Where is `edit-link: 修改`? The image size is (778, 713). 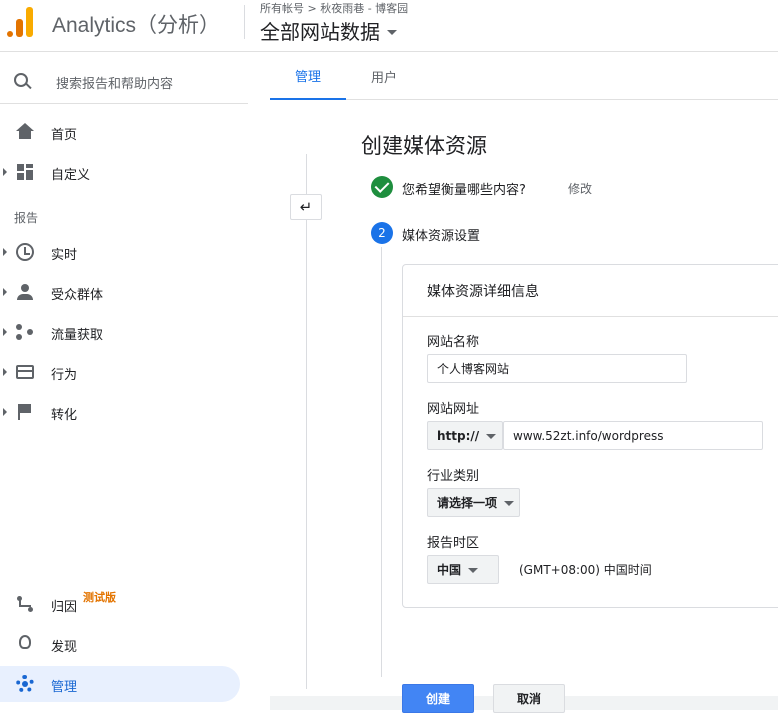 edit-link: 修改 is located at coordinates (580, 188).